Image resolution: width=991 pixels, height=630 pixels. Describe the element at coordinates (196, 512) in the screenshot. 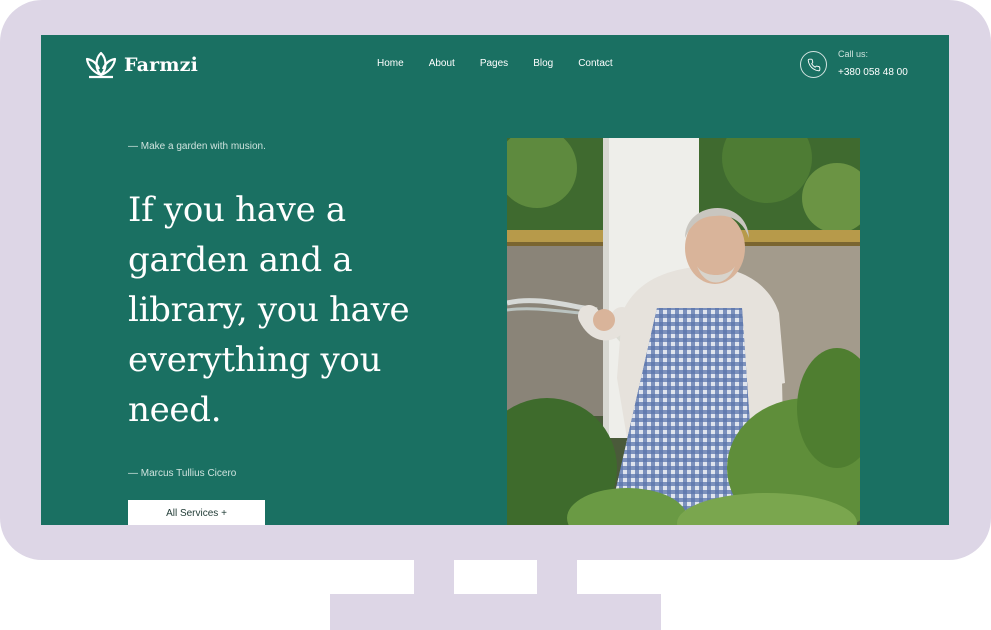

I see `all-services-button: All Services +` at that location.